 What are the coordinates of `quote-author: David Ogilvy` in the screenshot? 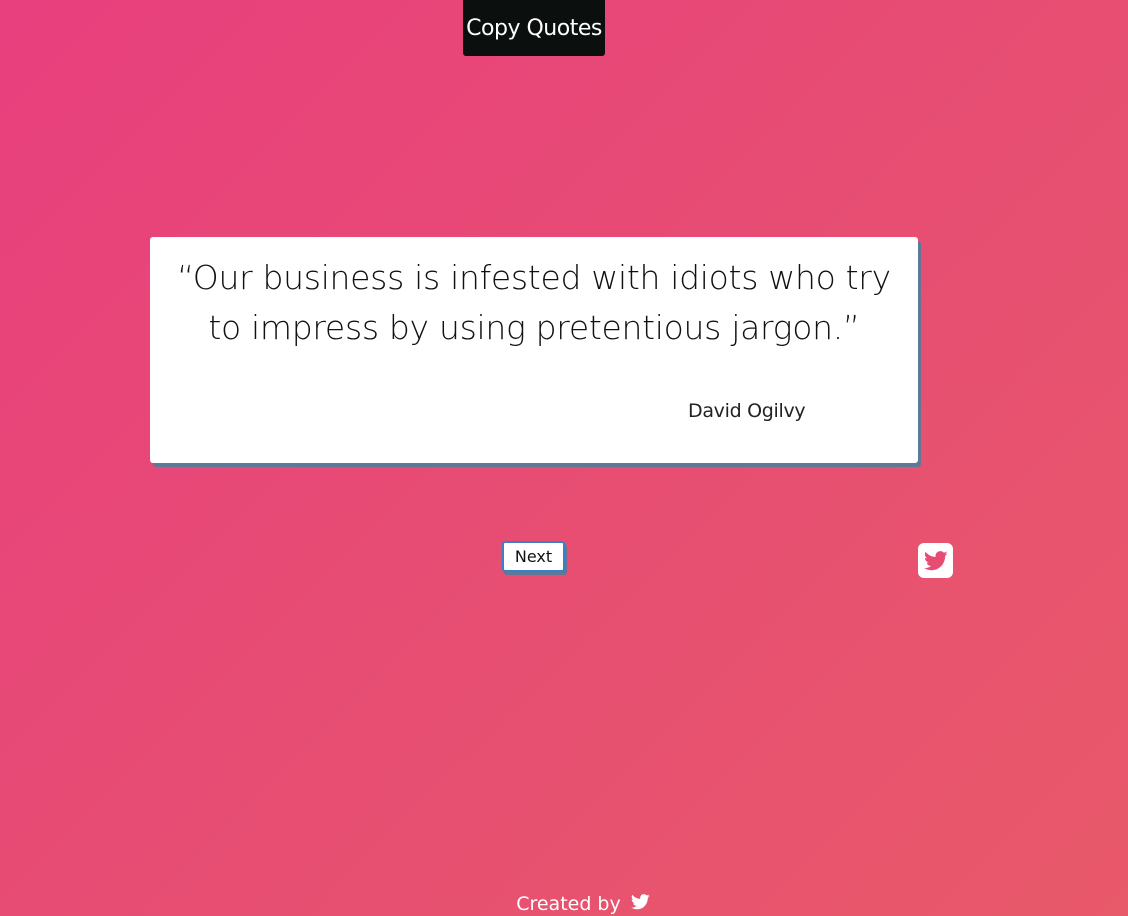 It's located at (747, 411).